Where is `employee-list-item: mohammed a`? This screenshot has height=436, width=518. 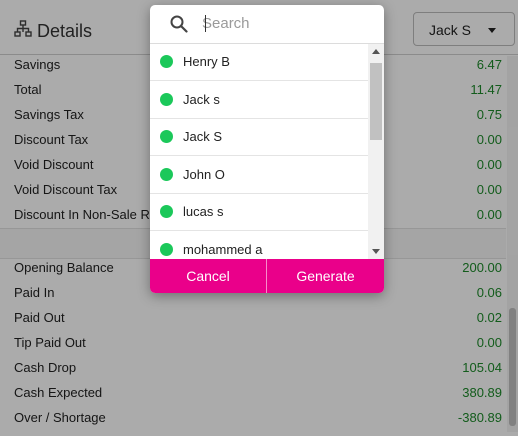 employee-list-item: mohammed a is located at coordinates (259, 246).